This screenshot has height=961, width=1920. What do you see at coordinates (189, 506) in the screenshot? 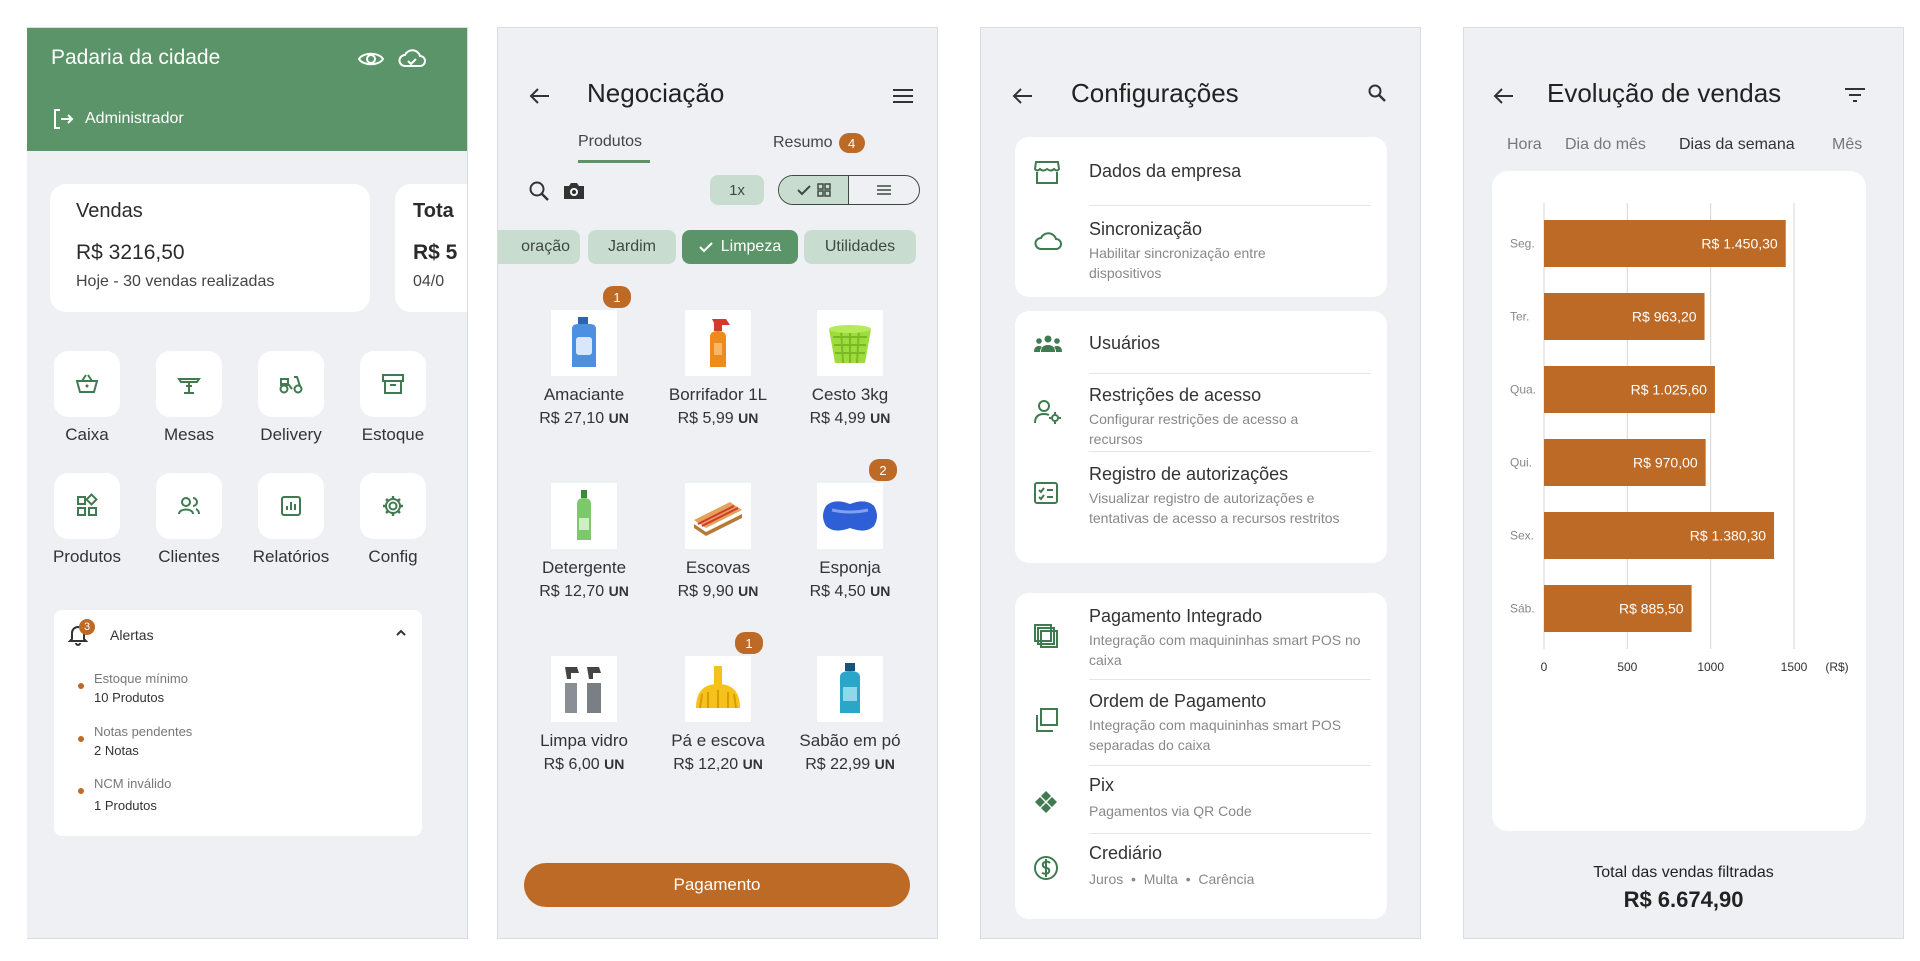
I see `tile-clientes` at bounding box center [189, 506].